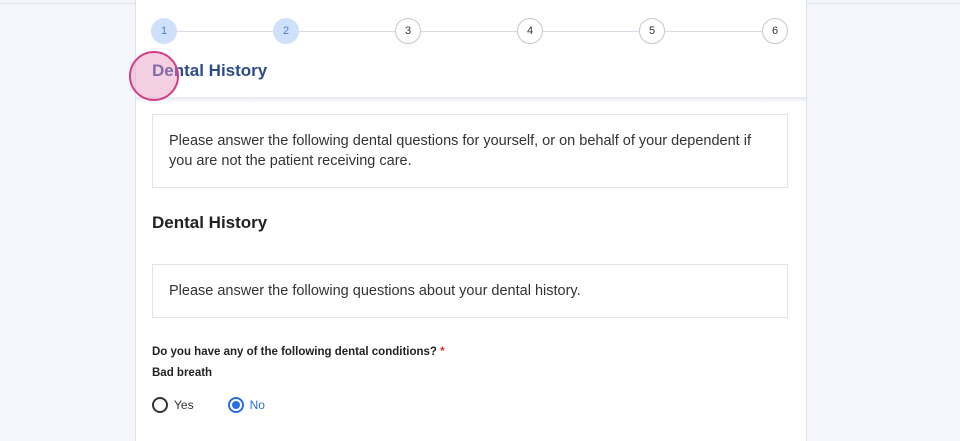 Image resolution: width=960 pixels, height=441 pixels. Describe the element at coordinates (184, 405) in the screenshot. I see `radio-label-yes: Yes` at that location.